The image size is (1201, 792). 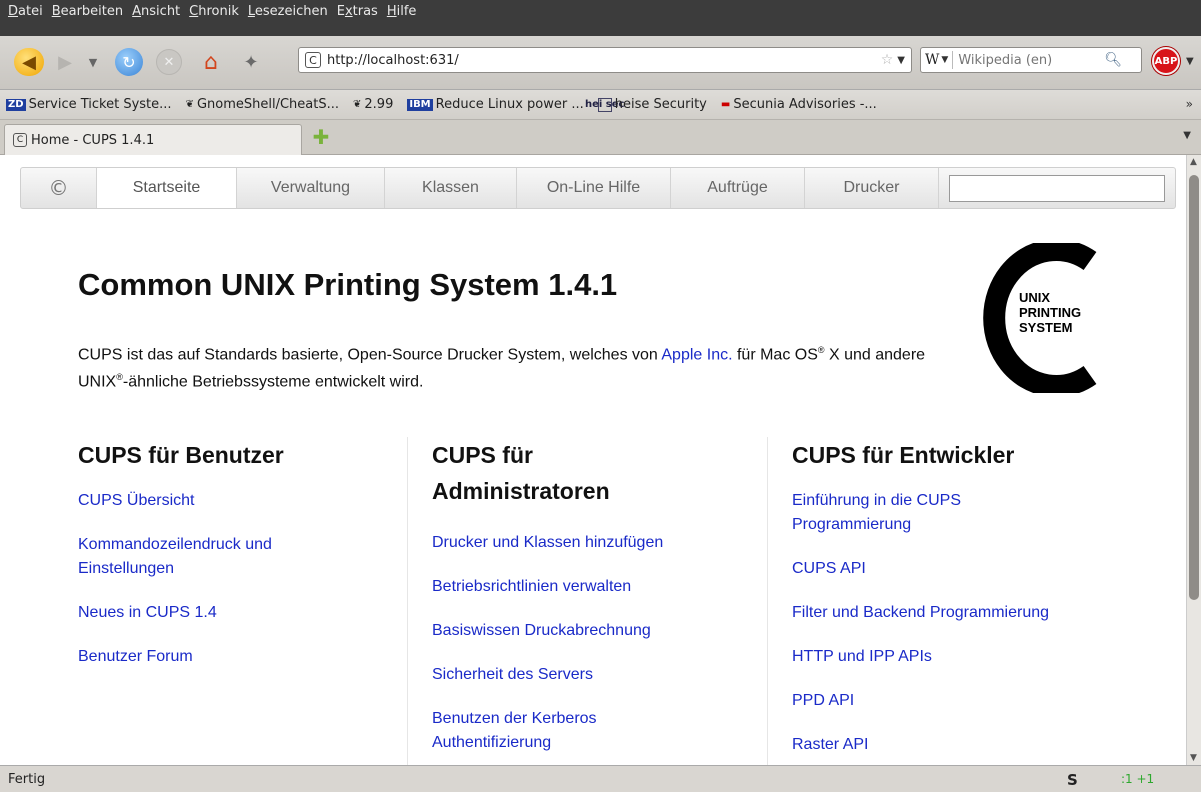 I want to click on bookmark-item: hei sec heise Security, so click(x=646, y=104).